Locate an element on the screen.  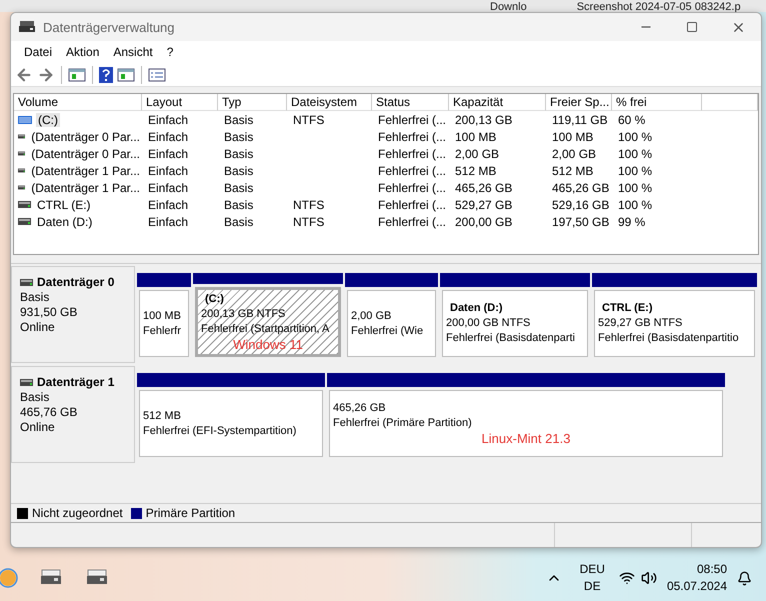
partition-block: (C:) 200,13 GB NTFS Fehlerfrei (Startpartition, A Windows 11 is located at coordinates (268, 322).